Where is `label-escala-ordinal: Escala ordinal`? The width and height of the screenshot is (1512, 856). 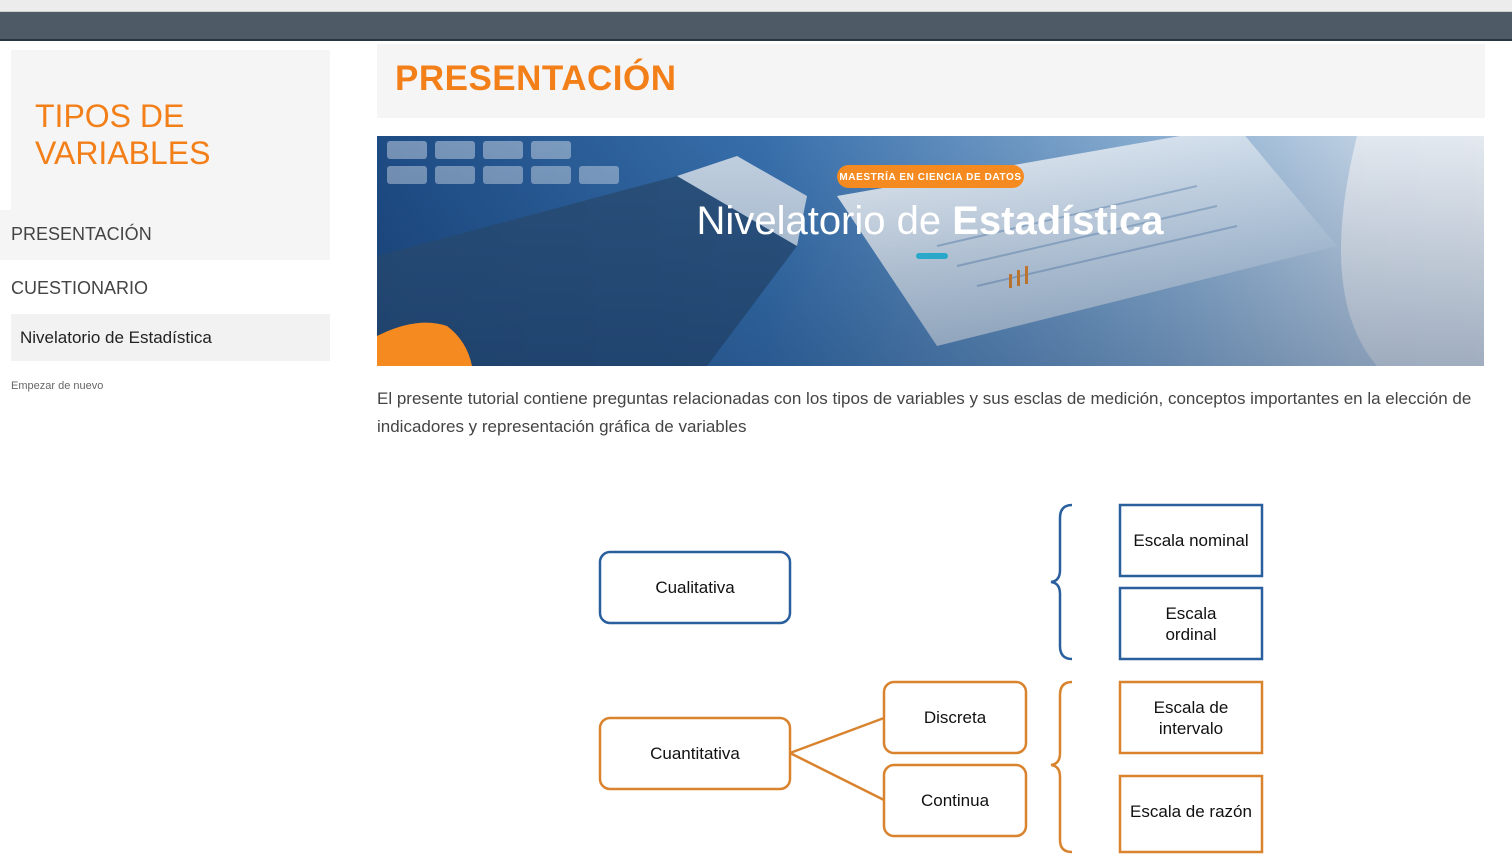
label-escala-ordinal: Escala ordinal is located at coordinates (1191, 623).